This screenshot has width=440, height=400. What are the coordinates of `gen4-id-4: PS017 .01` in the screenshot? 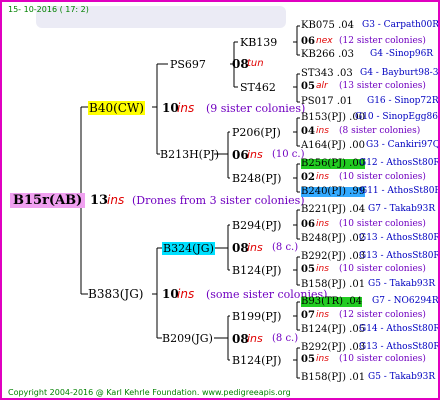 It's located at (327, 102).